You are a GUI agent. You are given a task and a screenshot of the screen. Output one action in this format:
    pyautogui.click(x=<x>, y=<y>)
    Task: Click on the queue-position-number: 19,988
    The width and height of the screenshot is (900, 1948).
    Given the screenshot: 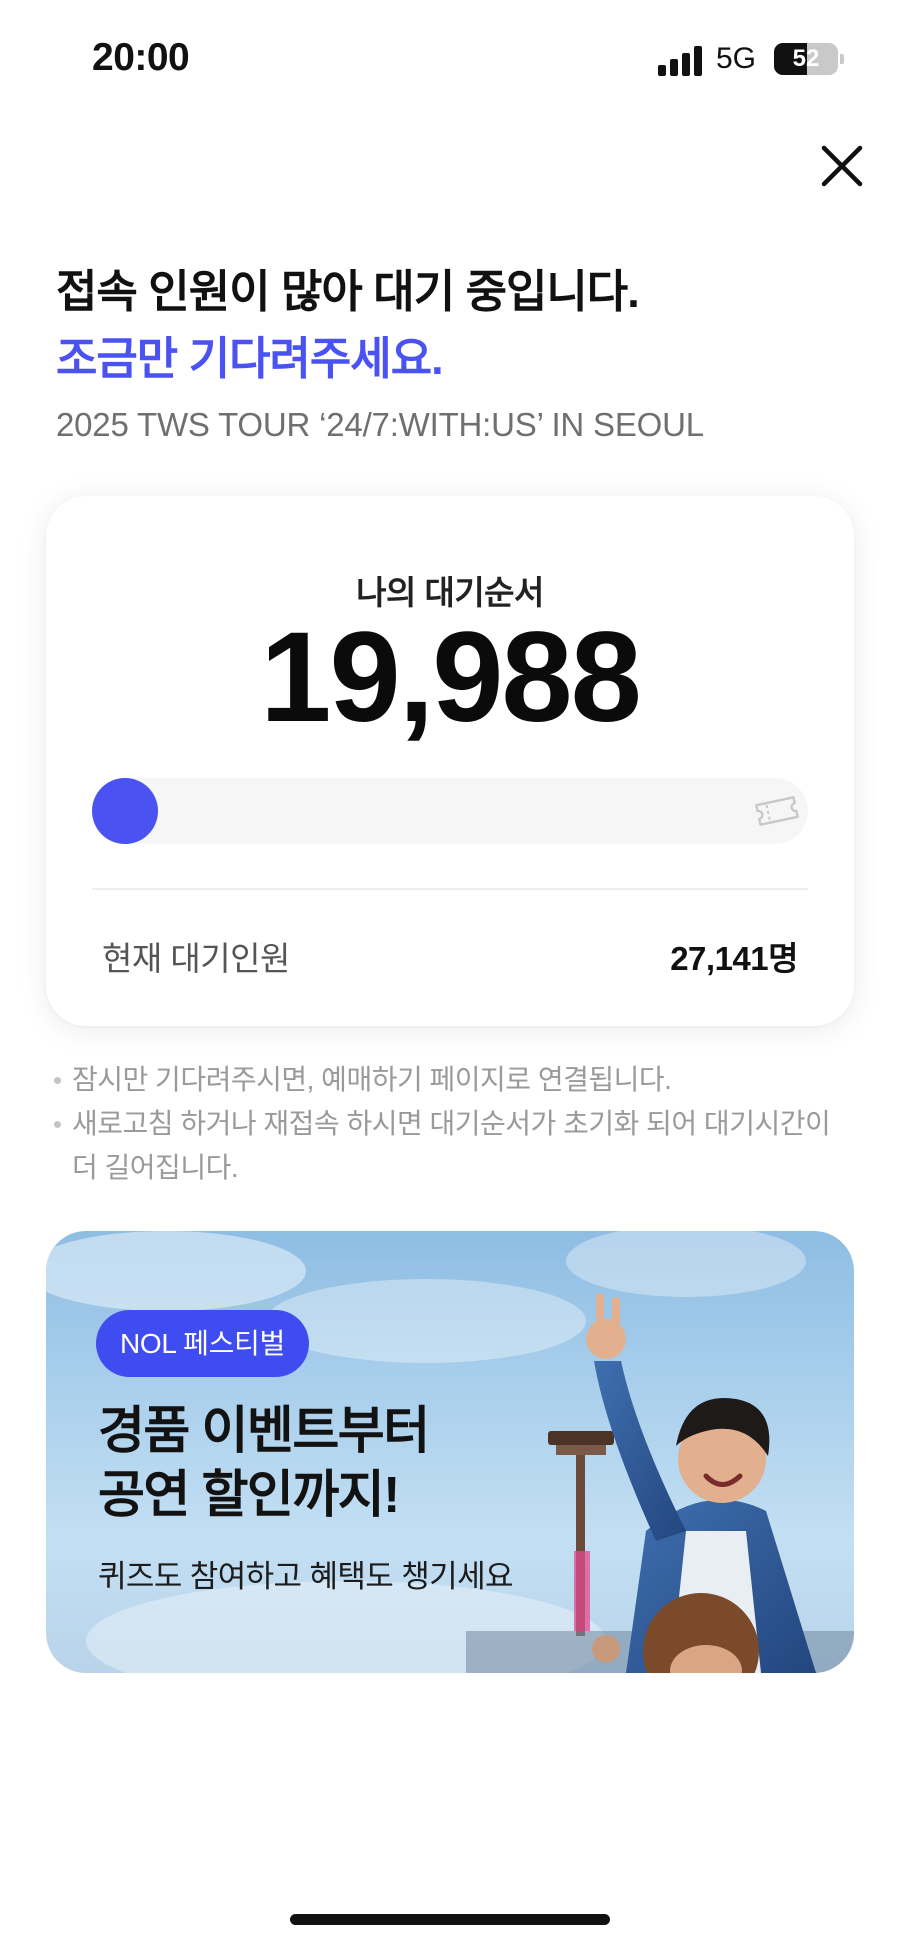 What is the action you would take?
    pyautogui.click(x=451, y=677)
    